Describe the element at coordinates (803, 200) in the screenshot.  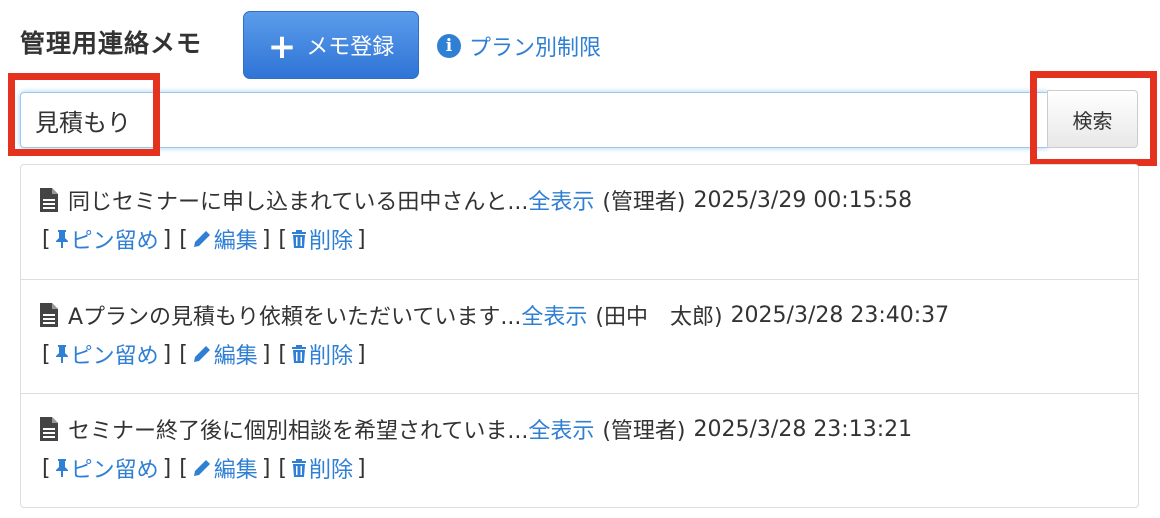
I see `memo-timestamp: 2025/3/29 00:15:58` at that location.